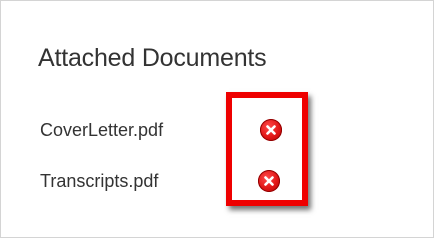 The width and height of the screenshot is (438, 242). Describe the element at coordinates (152, 58) in the screenshot. I see `panel-title: Attached Documents` at that location.